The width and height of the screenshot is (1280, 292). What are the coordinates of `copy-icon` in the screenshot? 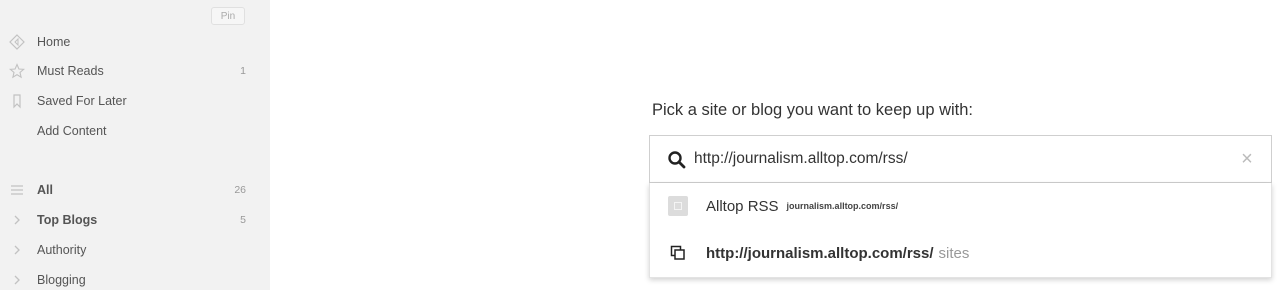 It's located at (678, 253).